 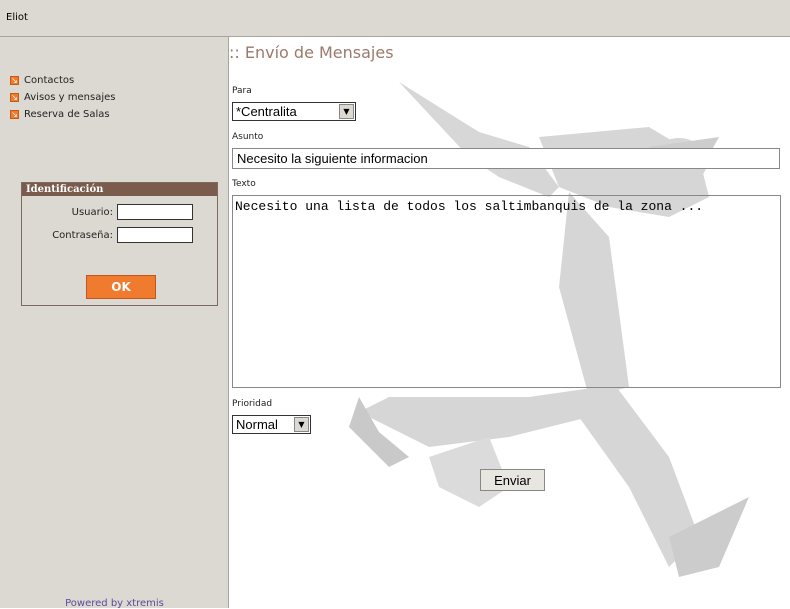 I want to click on user-row: Usuario:, so click(x=132, y=212).